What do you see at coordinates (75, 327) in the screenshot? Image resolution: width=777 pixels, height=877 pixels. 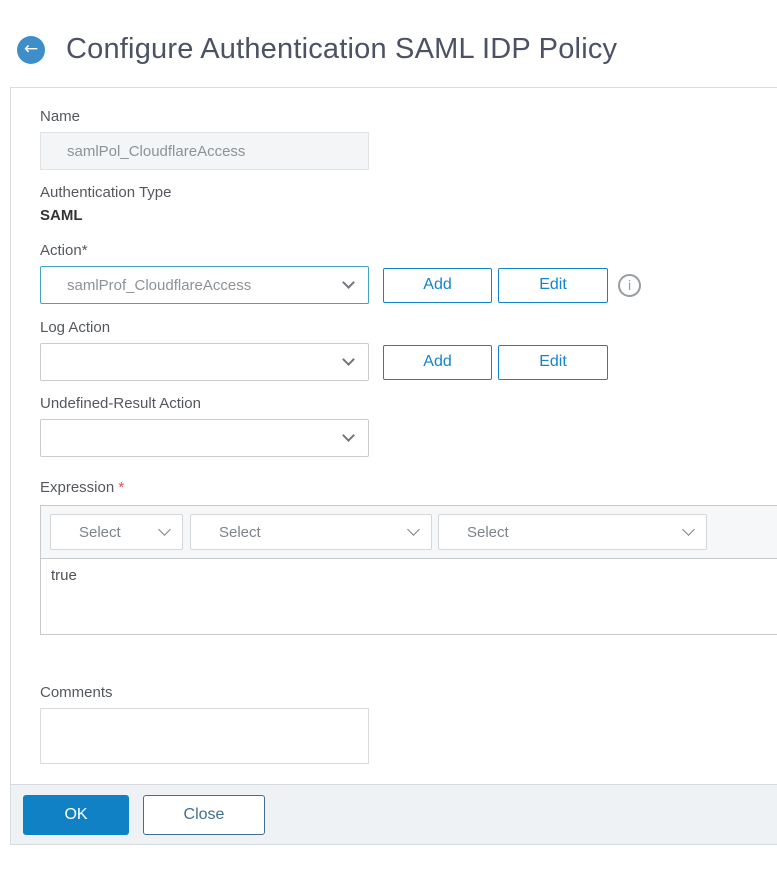 I see `log-action-label: Log Action` at bounding box center [75, 327].